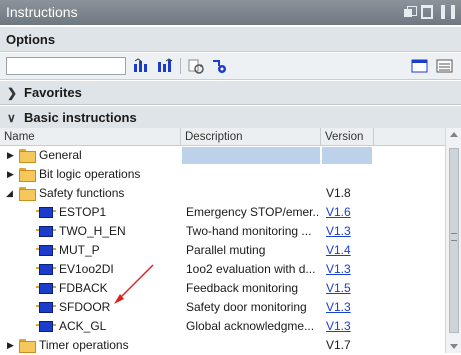 The height and width of the screenshot is (355, 461). What do you see at coordinates (348, 212) in the screenshot?
I see `version-link: V1.6` at bounding box center [348, 212].